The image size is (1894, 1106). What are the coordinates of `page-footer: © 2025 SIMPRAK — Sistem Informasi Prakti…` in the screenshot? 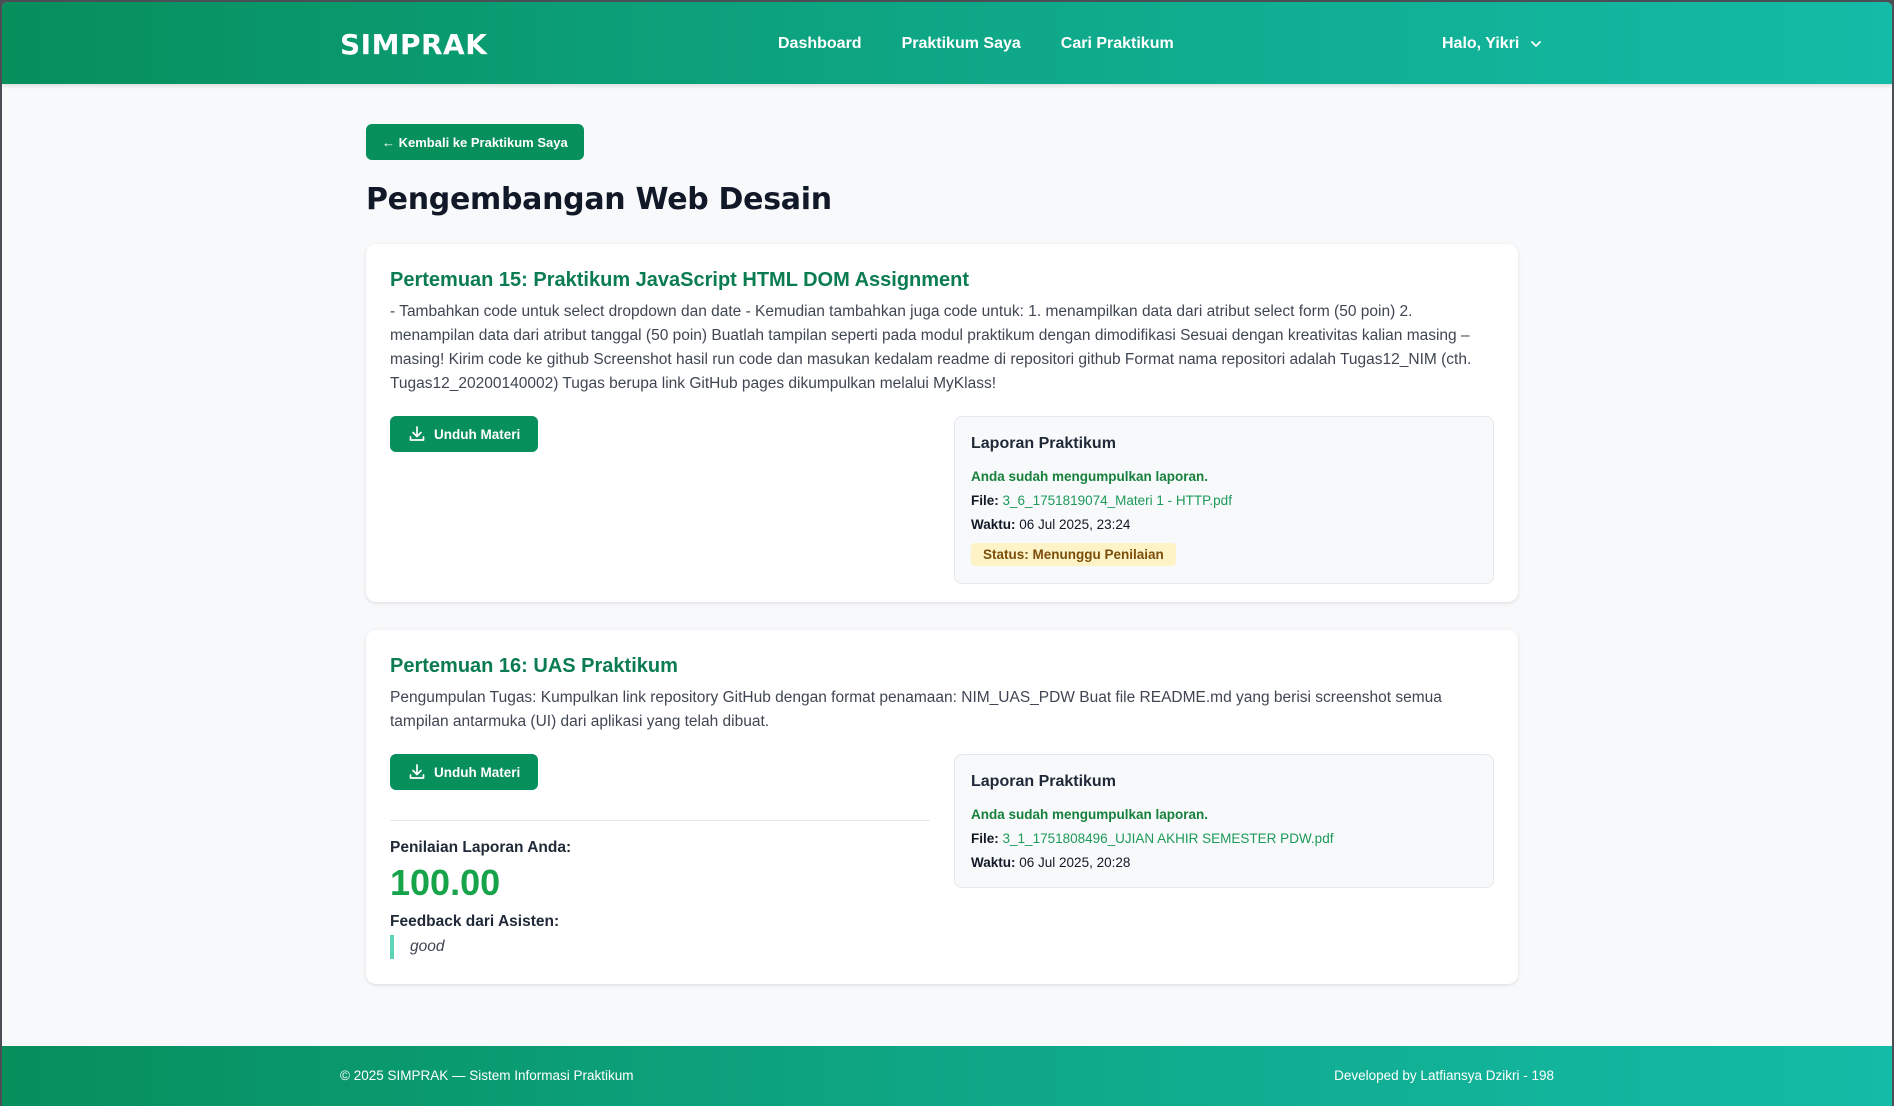 It's located at (947, 1076).